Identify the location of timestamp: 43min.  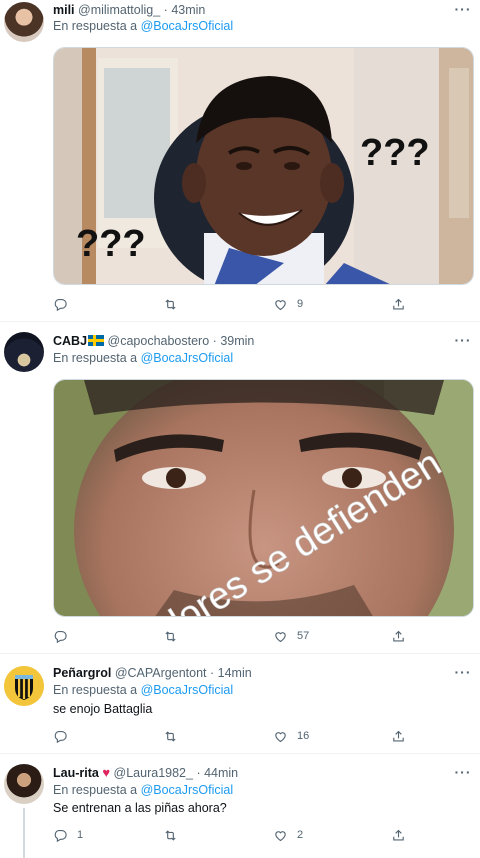
(188, 10).